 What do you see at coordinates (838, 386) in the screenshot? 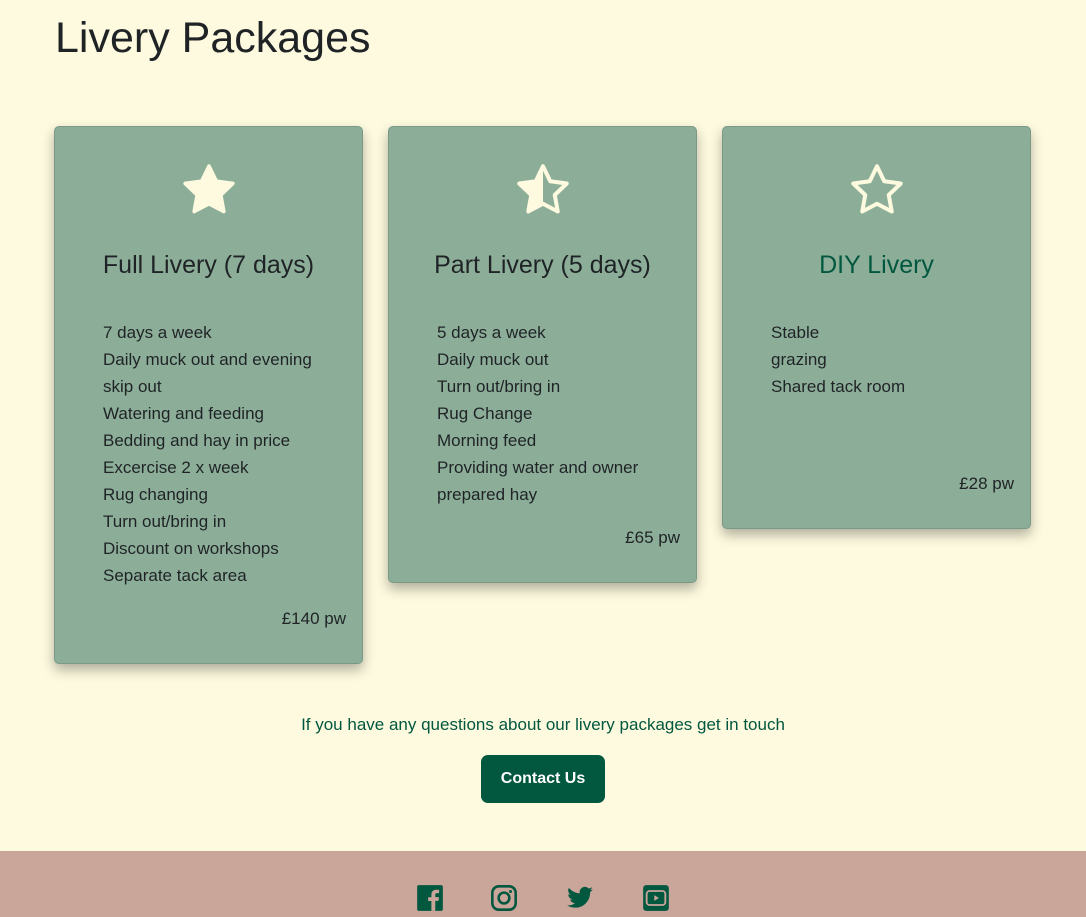
I see `feature: Shared tack room` at bounding box center [838, 386].